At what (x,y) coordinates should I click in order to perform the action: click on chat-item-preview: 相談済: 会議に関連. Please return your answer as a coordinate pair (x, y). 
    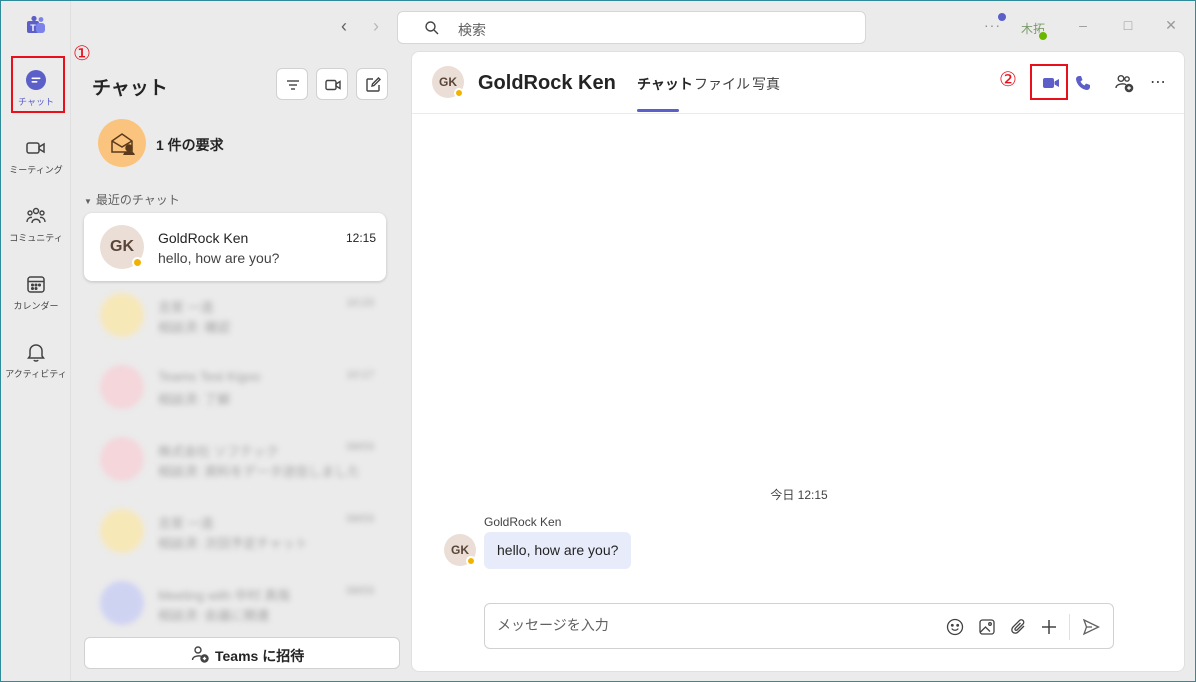
    Looking at the image, I should click on (214, 615).